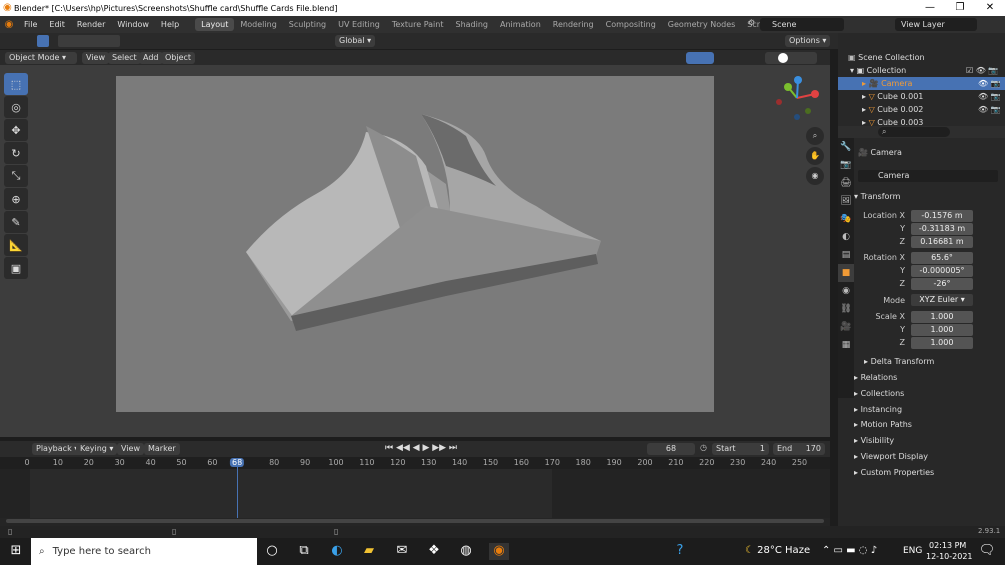  Describe the element at coordinates (520, 24) in the screenshot. I see `tab-animation: Animation` at that location.